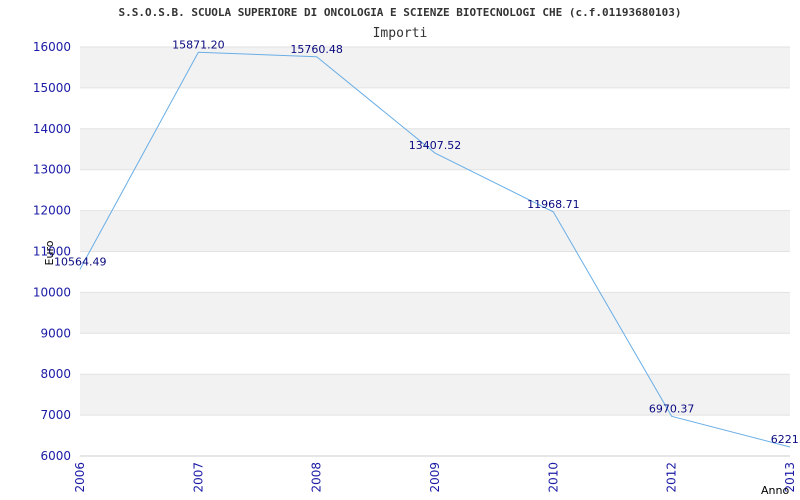 Image resolution: width=800 pixels, height=500 pixels. Describe the element at coordinates (55, 374) in the screenshot. I see `y-tick-label: 8000` at that location.